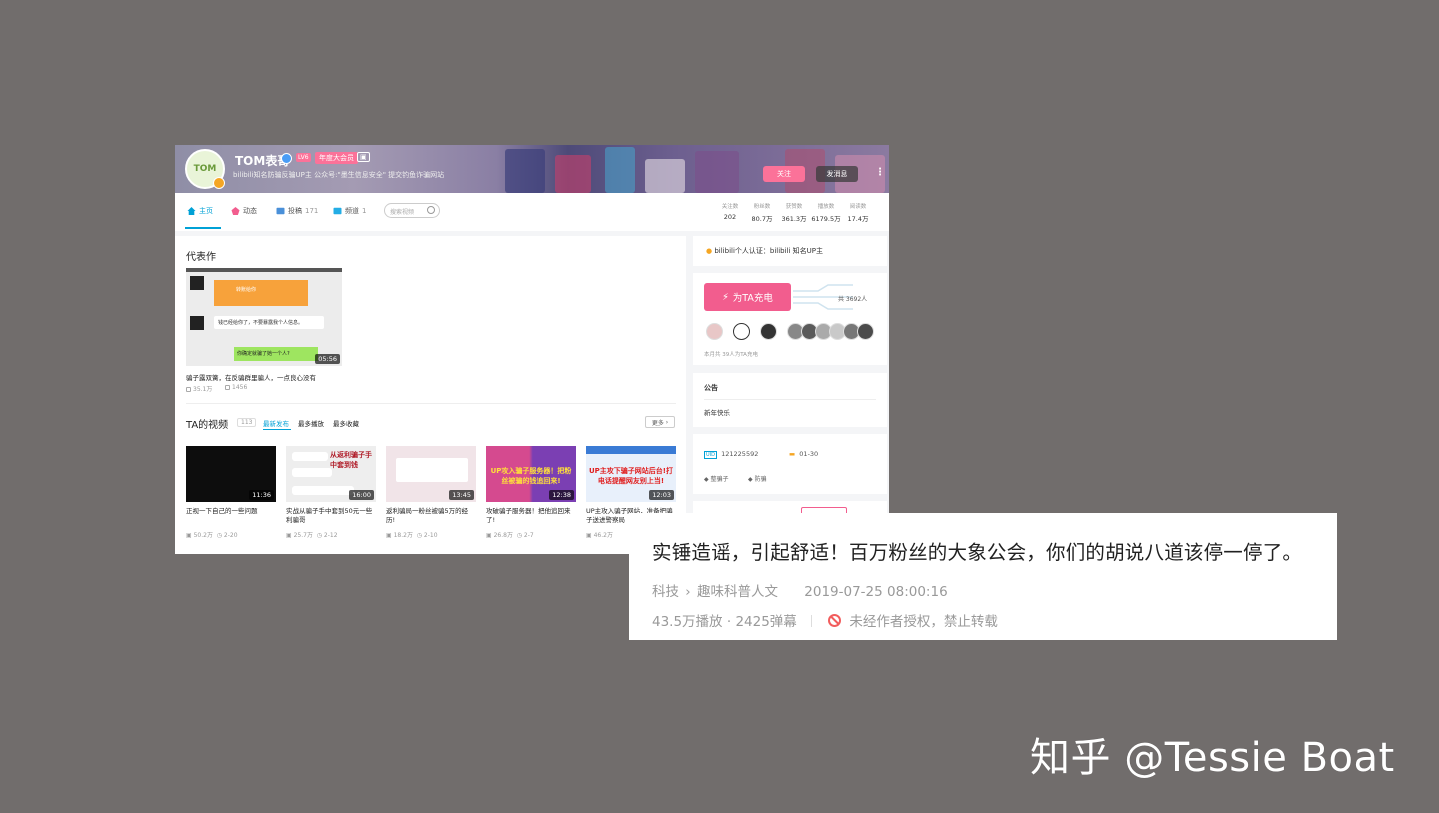 The height and width of the screenshot is (813, 1439). What do you see at coordinates (737, 592) in the screenshot?
I see `subcategory-link: 趣味科普人文` at bounding box center [737, 592].